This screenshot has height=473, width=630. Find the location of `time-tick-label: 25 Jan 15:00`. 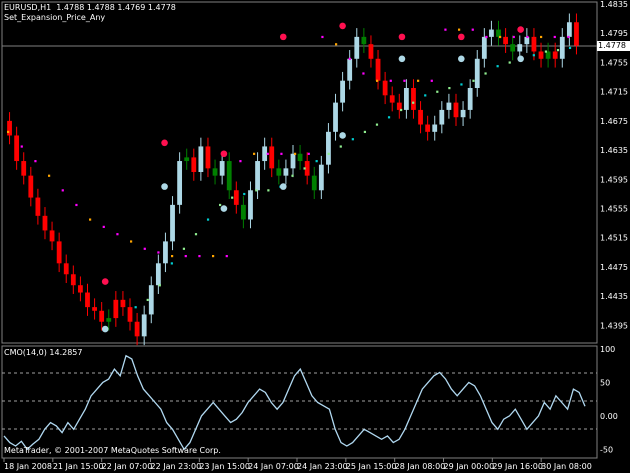

time-tick-label: 25 Jan 15:00 is located at coordinates (371, 466).